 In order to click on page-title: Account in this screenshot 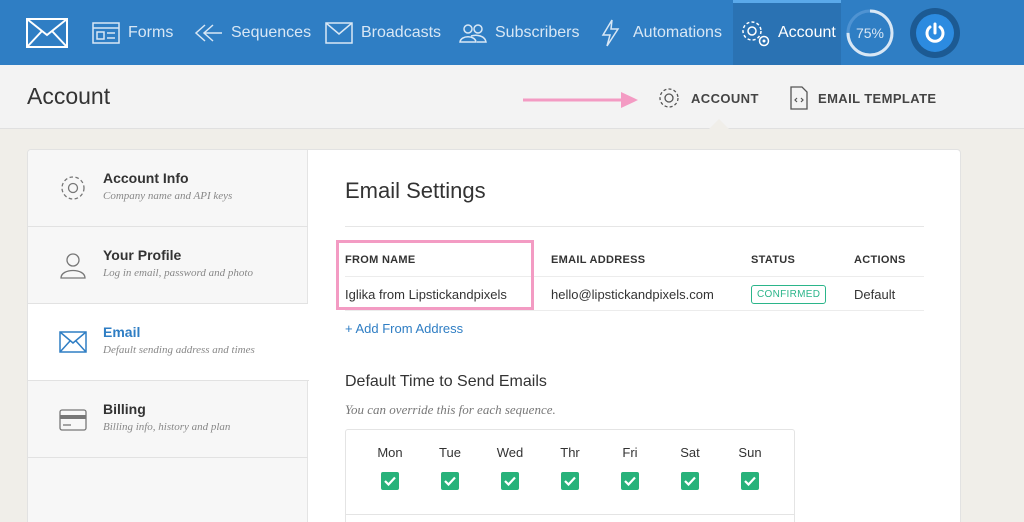, I will do `click(69, 96)`.